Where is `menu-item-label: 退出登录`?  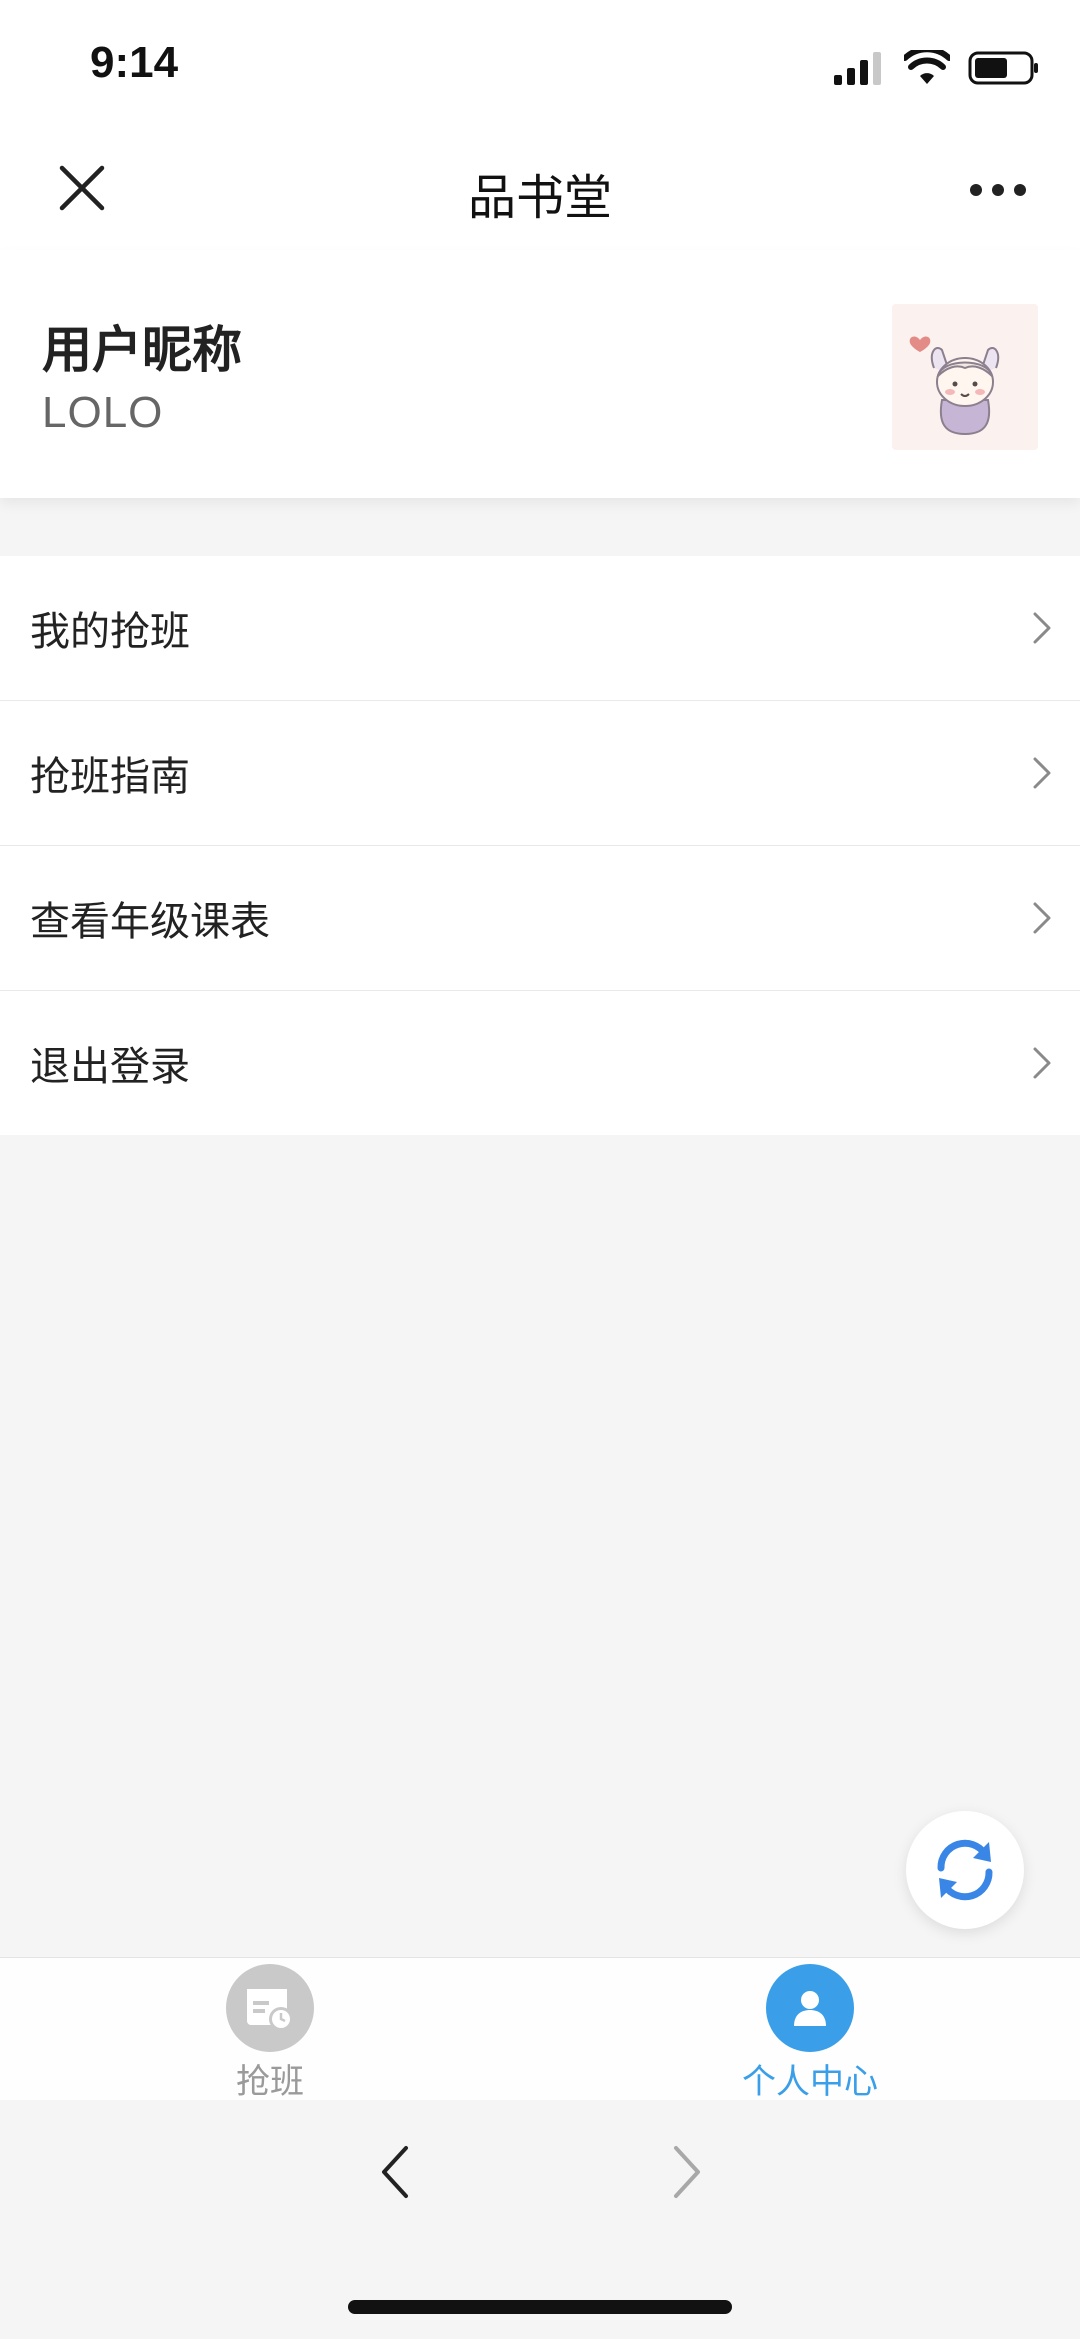
menu-item-label: 退出登录 is located at coordinates (110, 1067).